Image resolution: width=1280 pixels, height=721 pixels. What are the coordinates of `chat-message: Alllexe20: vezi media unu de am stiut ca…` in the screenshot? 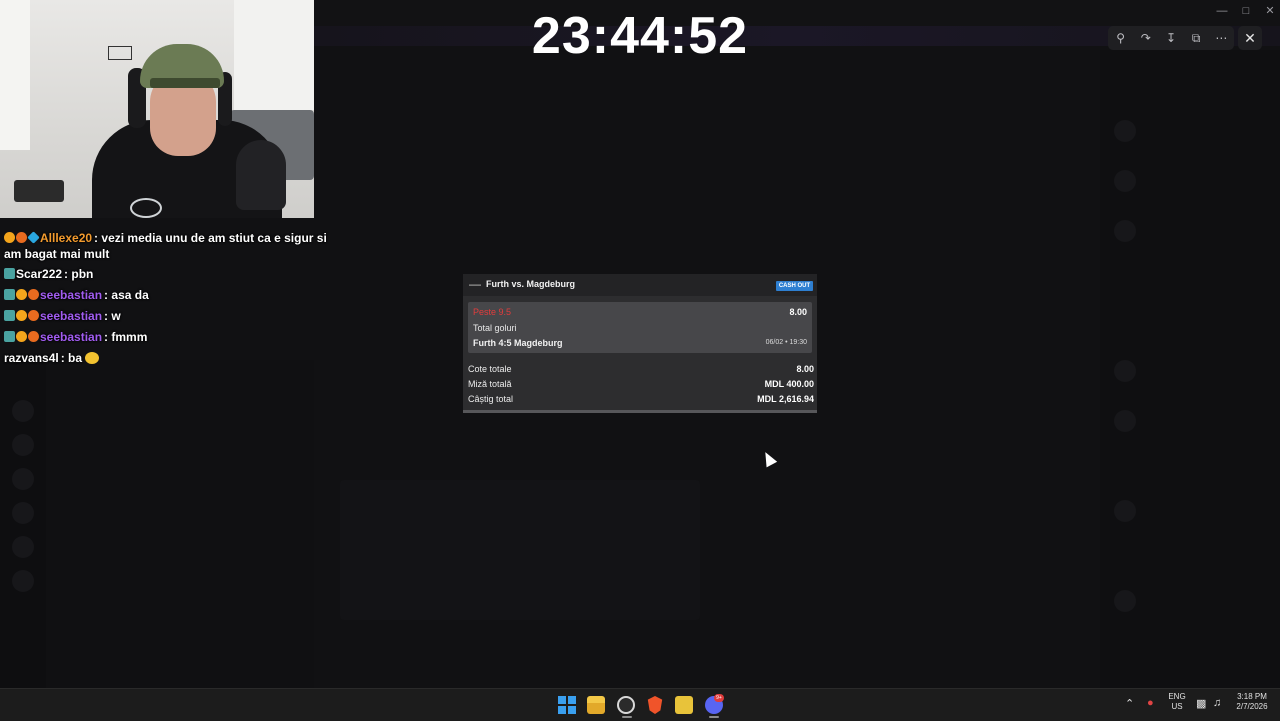 It's located at (165, 246).